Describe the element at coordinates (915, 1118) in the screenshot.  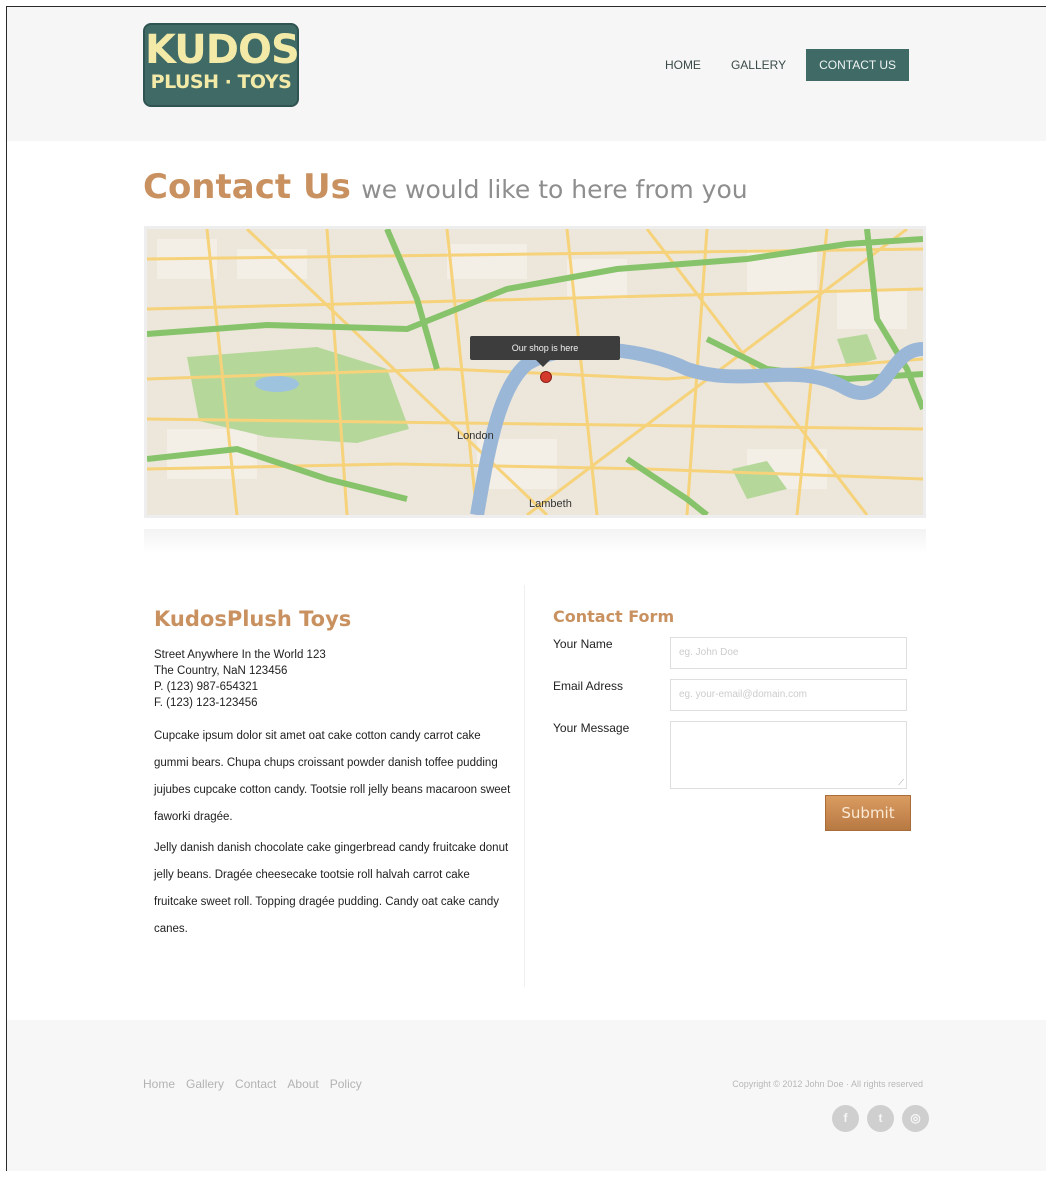
I see `rss-icon: ◎` at that location.